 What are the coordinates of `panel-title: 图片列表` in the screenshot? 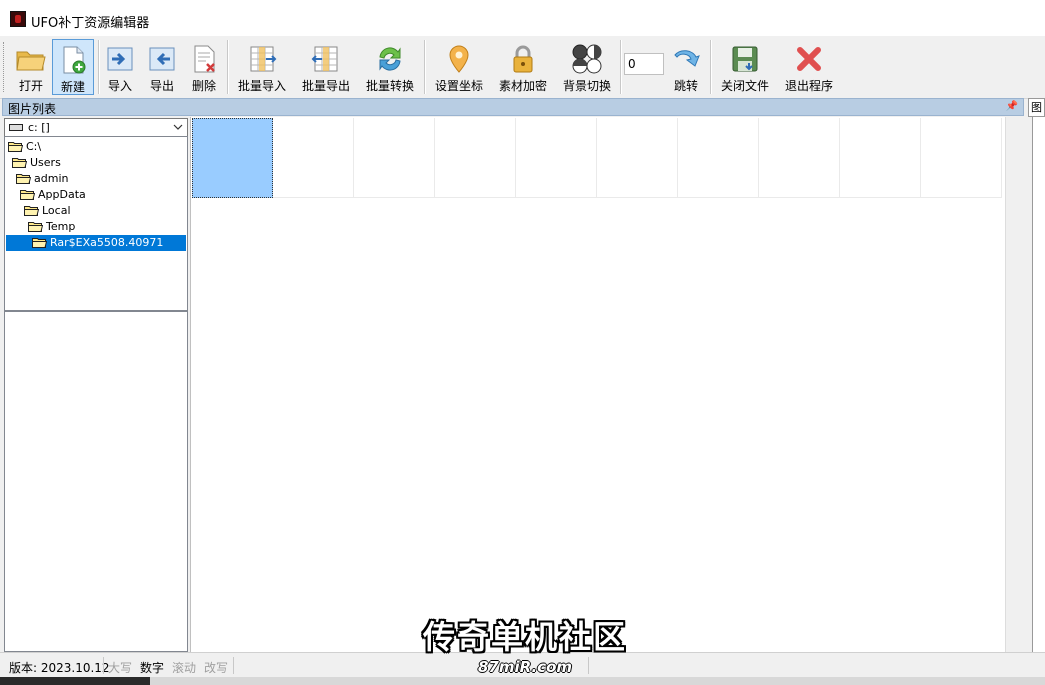 It's located at (32, 109).